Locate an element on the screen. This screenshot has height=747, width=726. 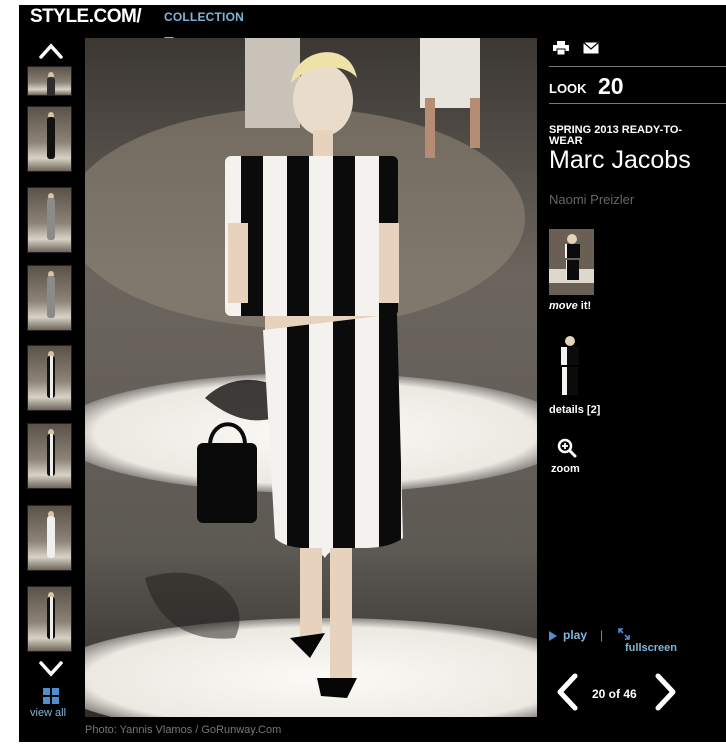
photo-credit: Photo: Yannis Vlamos / GoRunway.Com is located at coordinates (183, 730).